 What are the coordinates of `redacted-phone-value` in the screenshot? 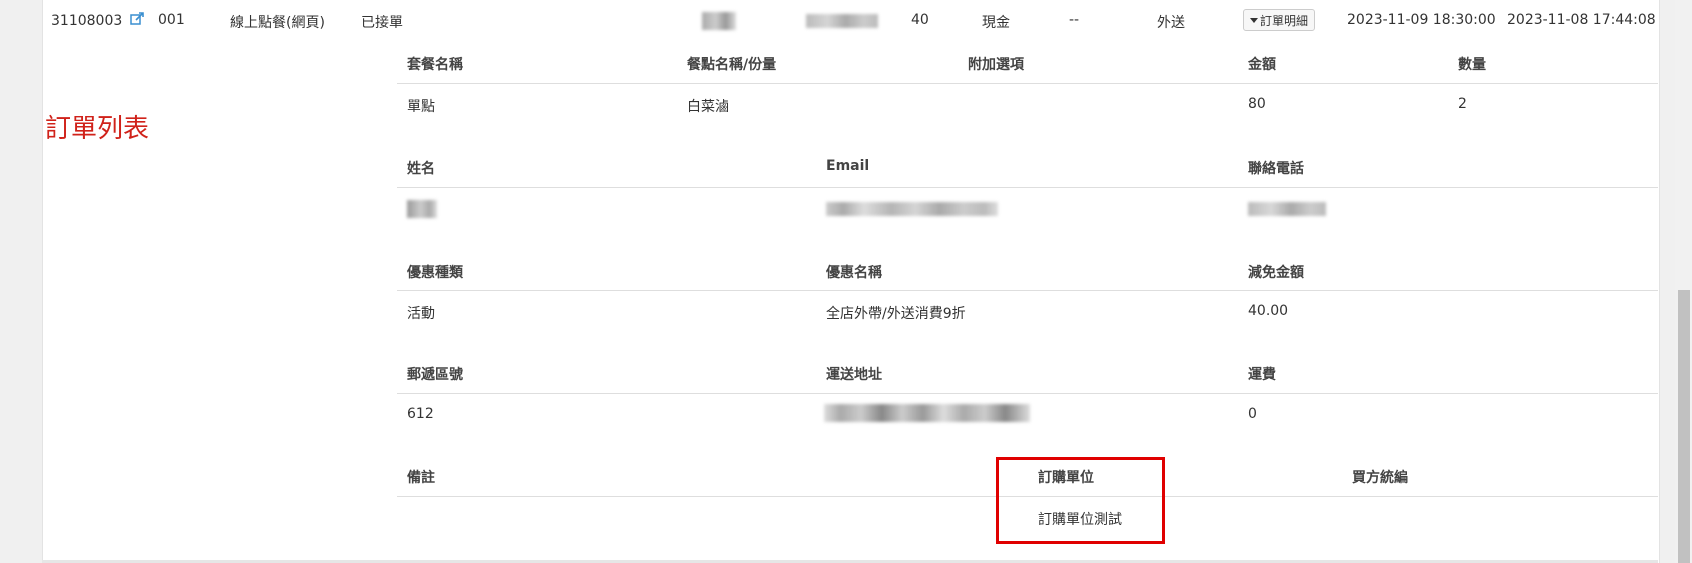 It's located at (1287, 209).